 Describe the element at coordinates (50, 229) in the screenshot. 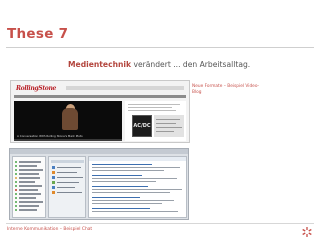

I see `chat-caption-label: Interne Kommunikation – Beispiel Chat` at that location.